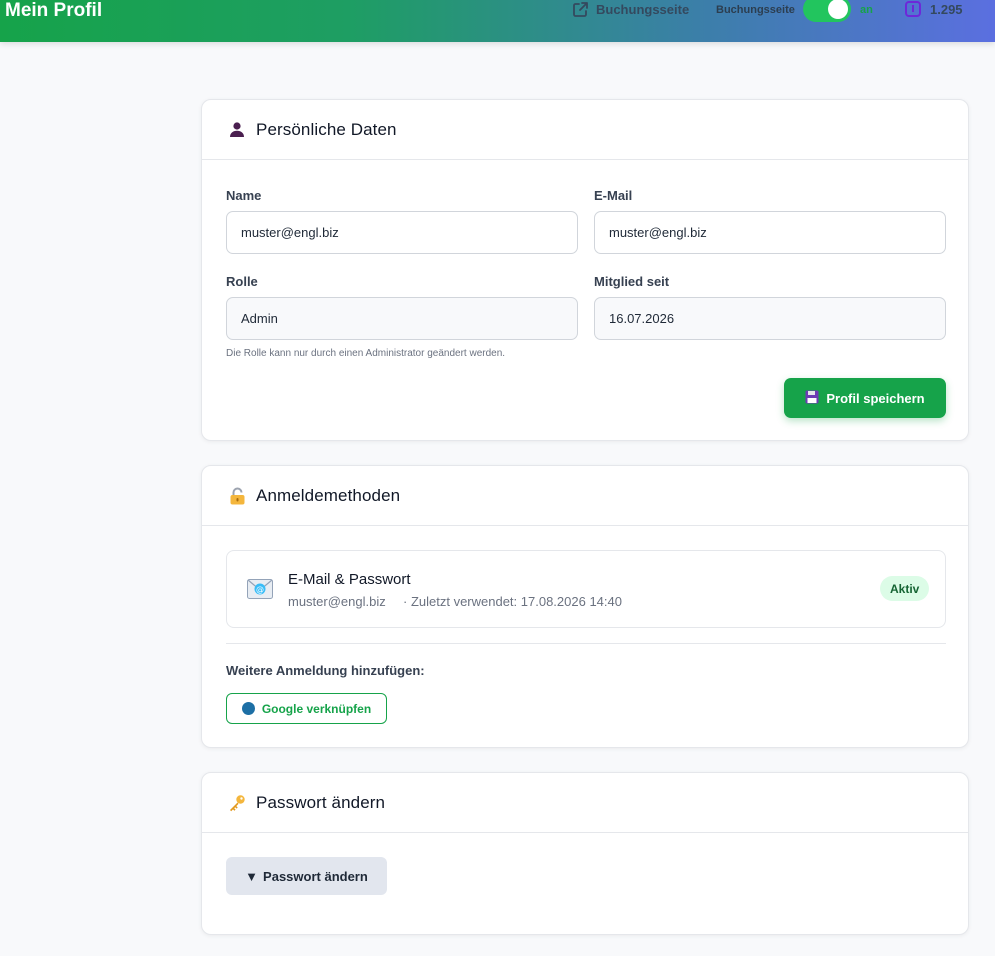  Describe the element at coordinates (325, 670) in the screenshot. I see `add-login-label: Weitere Anmeldung hinzufügen:` at that location.